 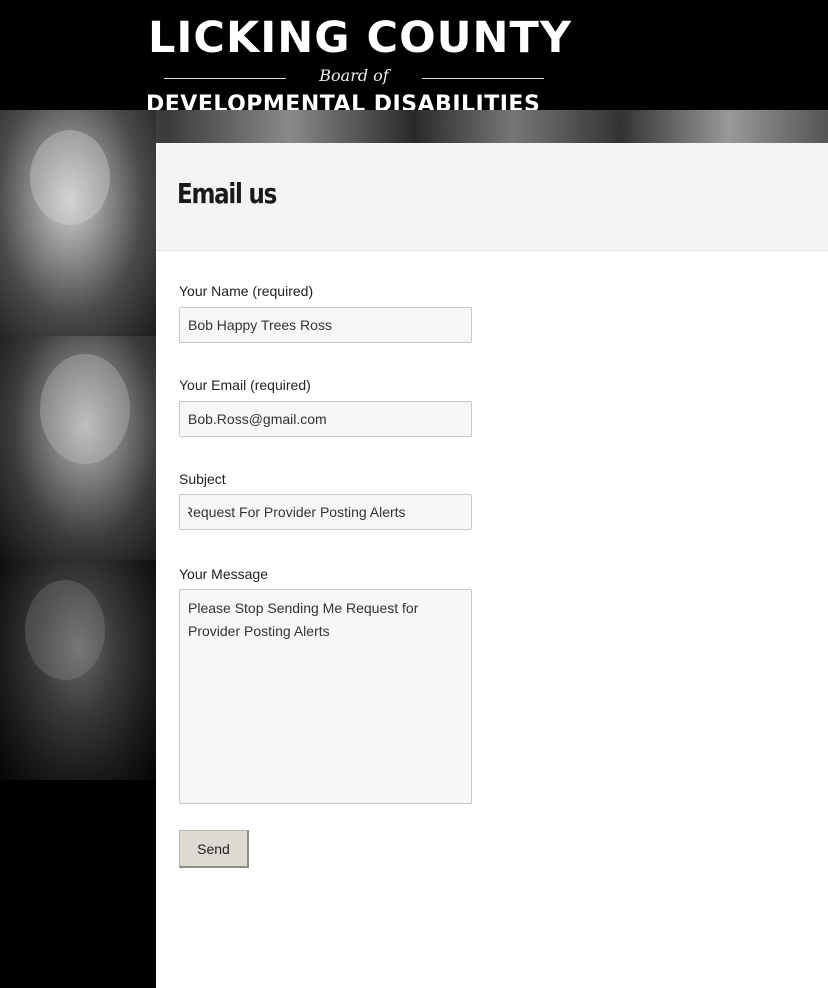 What do you see at coordinates (246, 291) in the screenshot?
I see `name-label: Your Name (required)` at bounding box center [246, 291].